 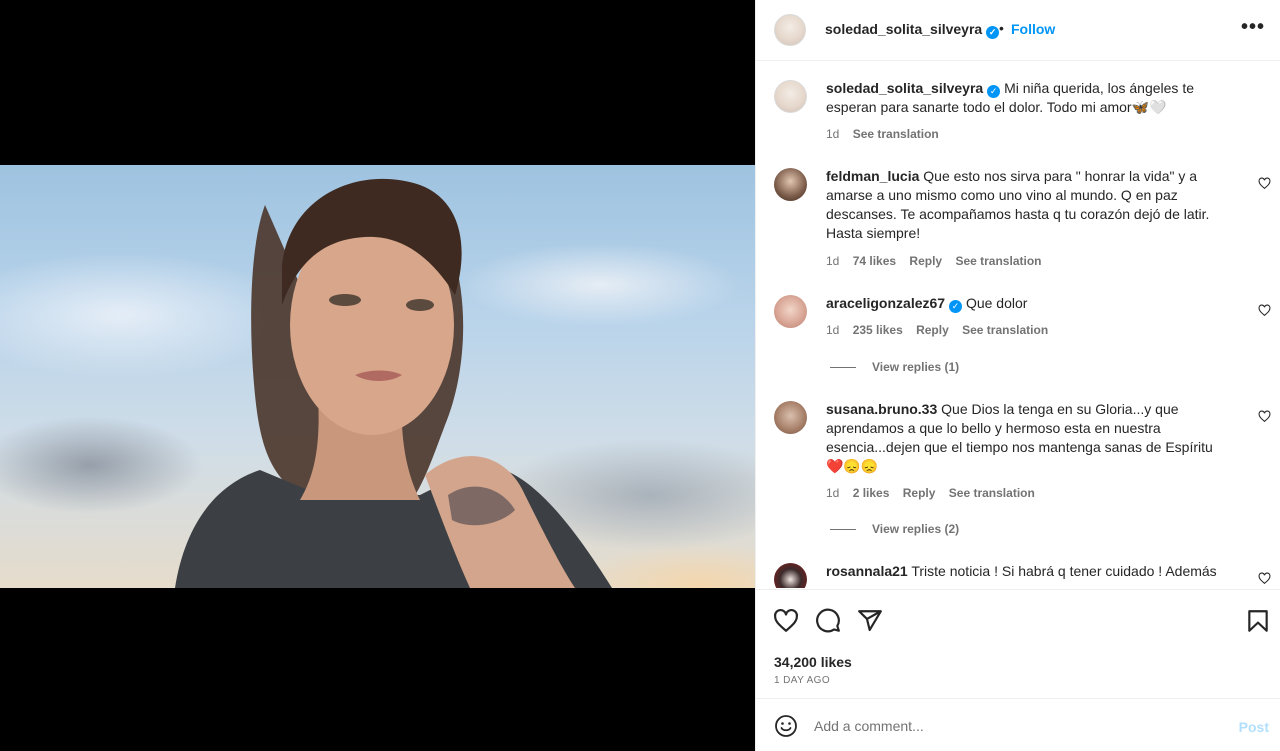 I want to click on post-header: soledad_solita_silveyra ✓ • Follow •••, so click(x=1018, y=30).